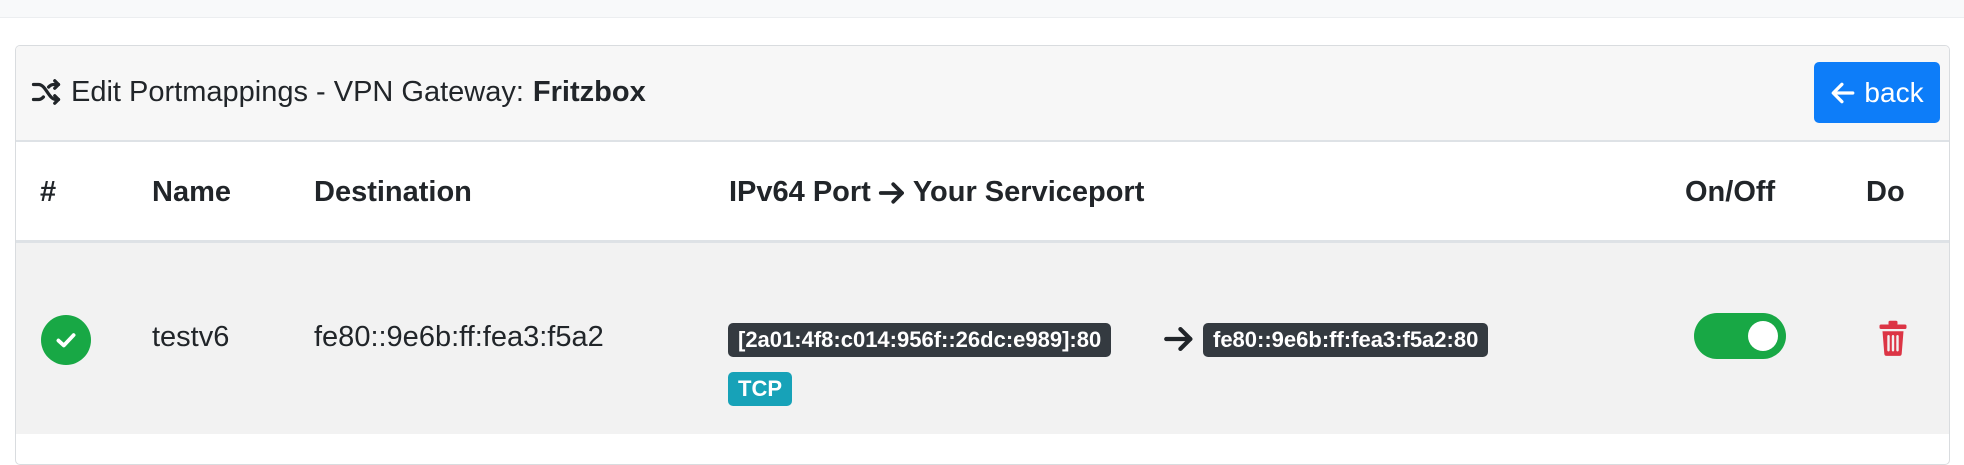  What do you see at coordinates (1843, 92) in the screenshot?
I see `arrow-left-icon` at bounding box center [1843, 92].